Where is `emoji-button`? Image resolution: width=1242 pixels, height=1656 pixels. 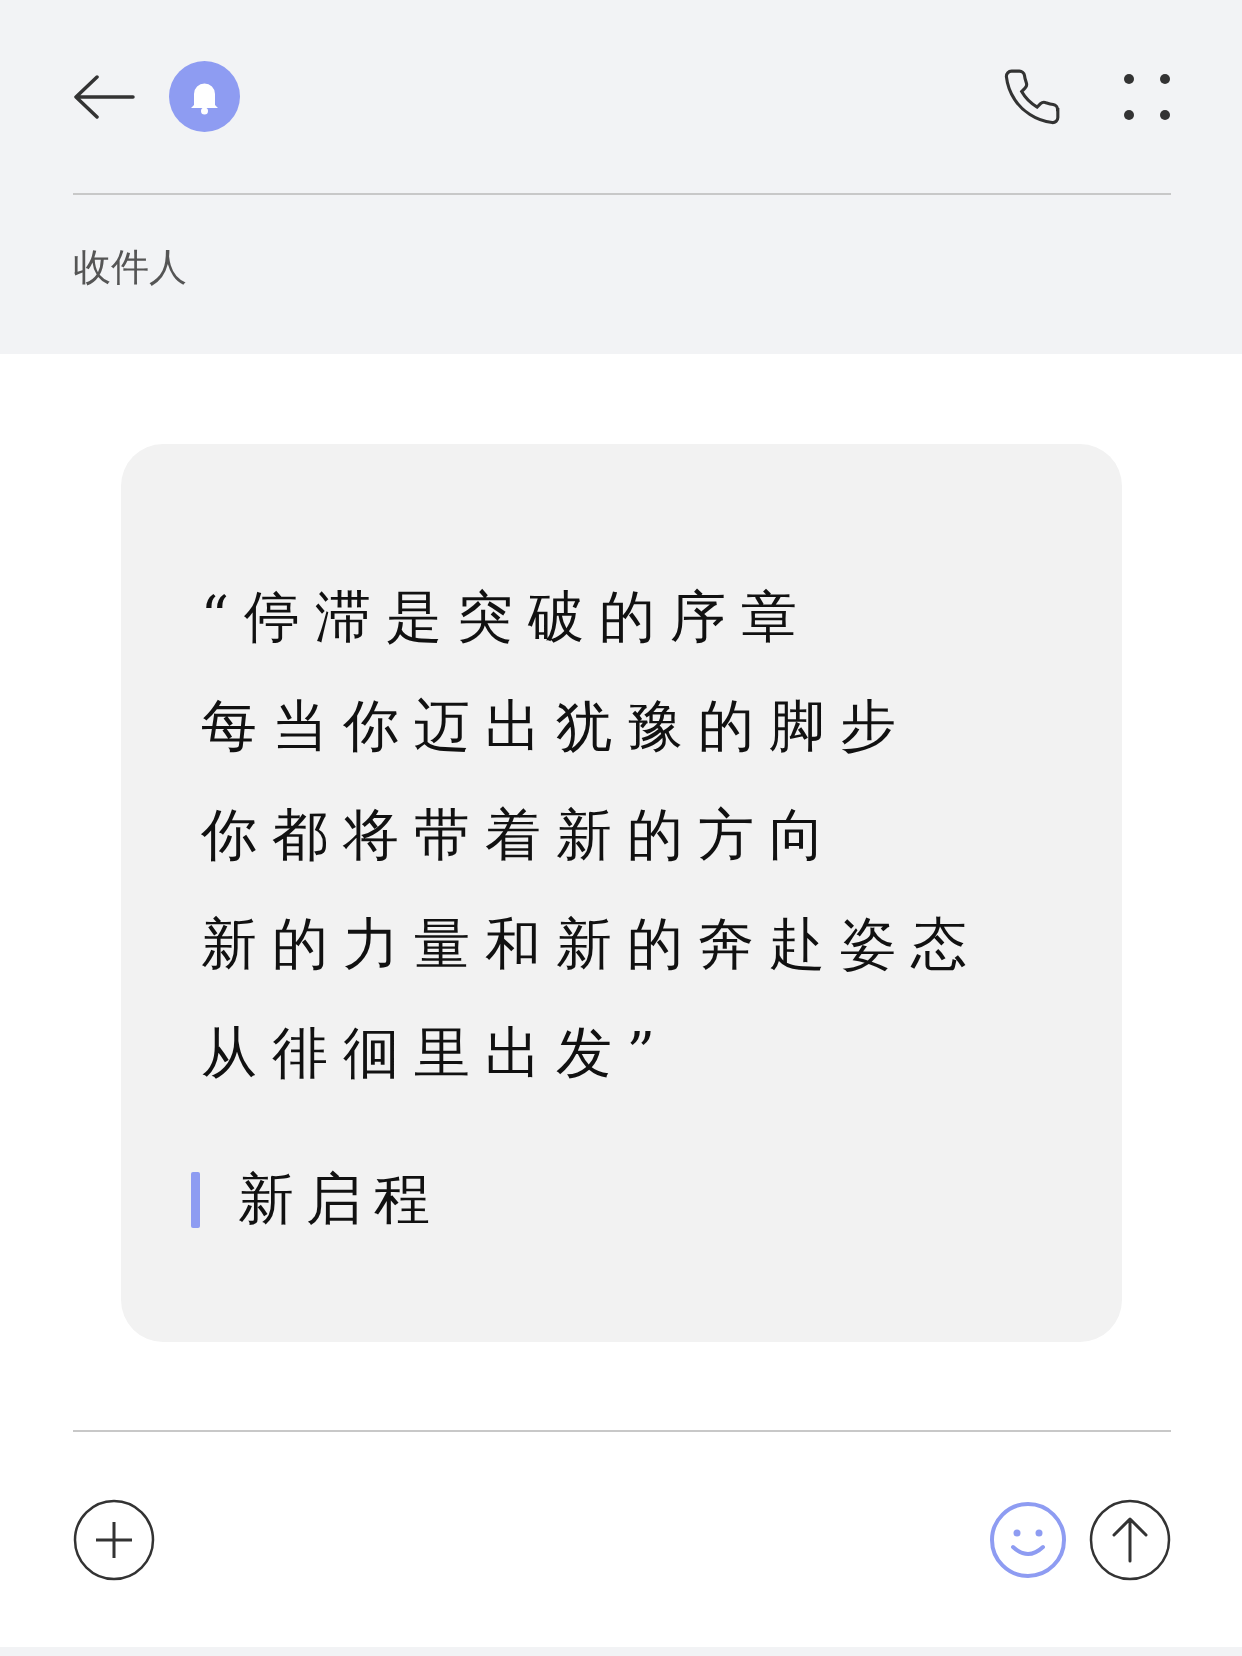
emoji-button is located at coordinates (1028, 1539).